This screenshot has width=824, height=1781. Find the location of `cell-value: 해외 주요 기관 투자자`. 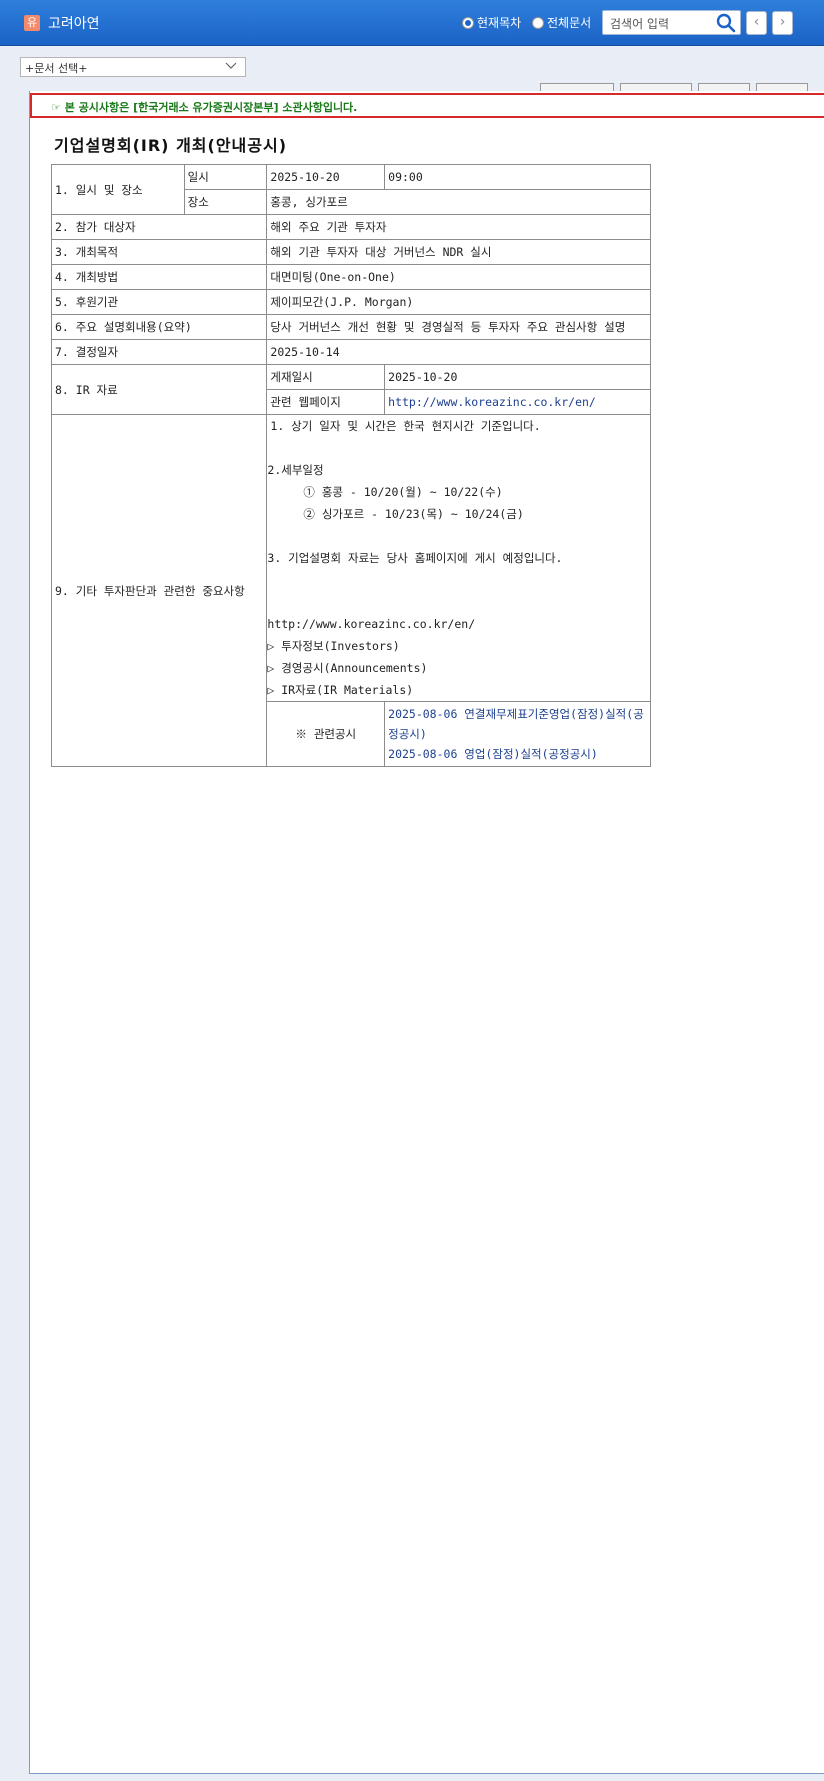

cell-value: 해외 주요 기관 투자자 is located at coordinates (458, 227).